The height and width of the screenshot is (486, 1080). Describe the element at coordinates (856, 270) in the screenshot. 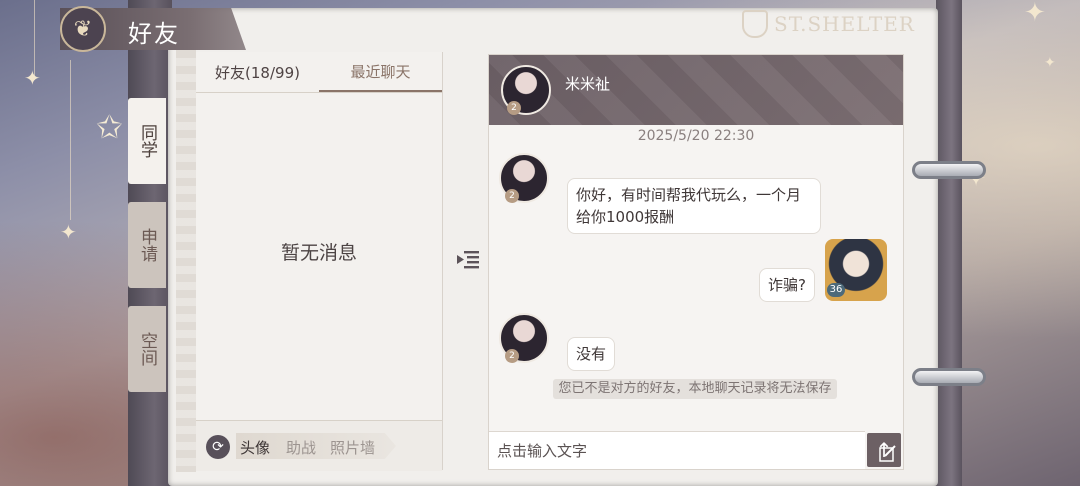

I see `self-avatar: 36` at that location.